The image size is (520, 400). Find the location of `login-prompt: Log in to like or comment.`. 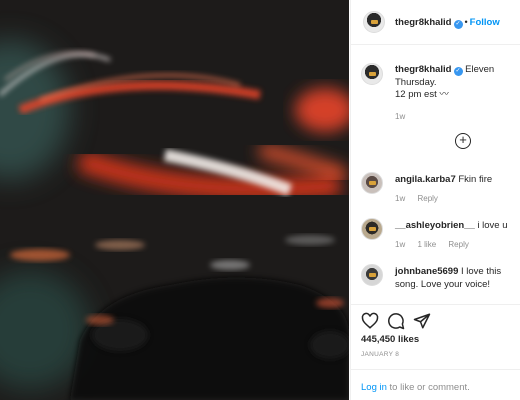

login-prompt: Log in to like or comment. is located at coordinates (435, 384).